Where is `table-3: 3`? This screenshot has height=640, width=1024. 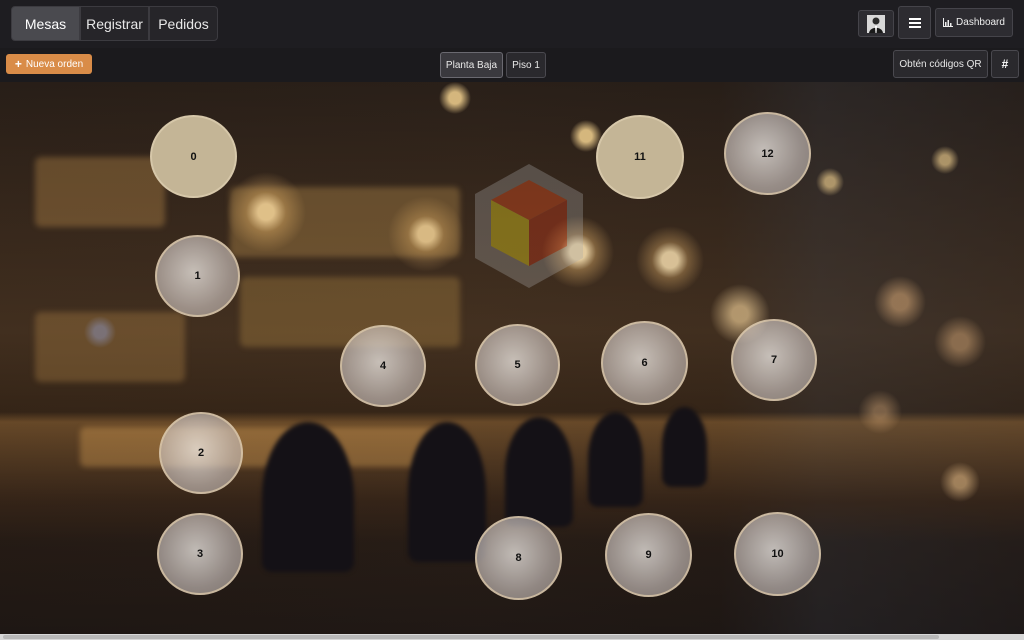
table-3: 3 is located at coordinates (200, 554).